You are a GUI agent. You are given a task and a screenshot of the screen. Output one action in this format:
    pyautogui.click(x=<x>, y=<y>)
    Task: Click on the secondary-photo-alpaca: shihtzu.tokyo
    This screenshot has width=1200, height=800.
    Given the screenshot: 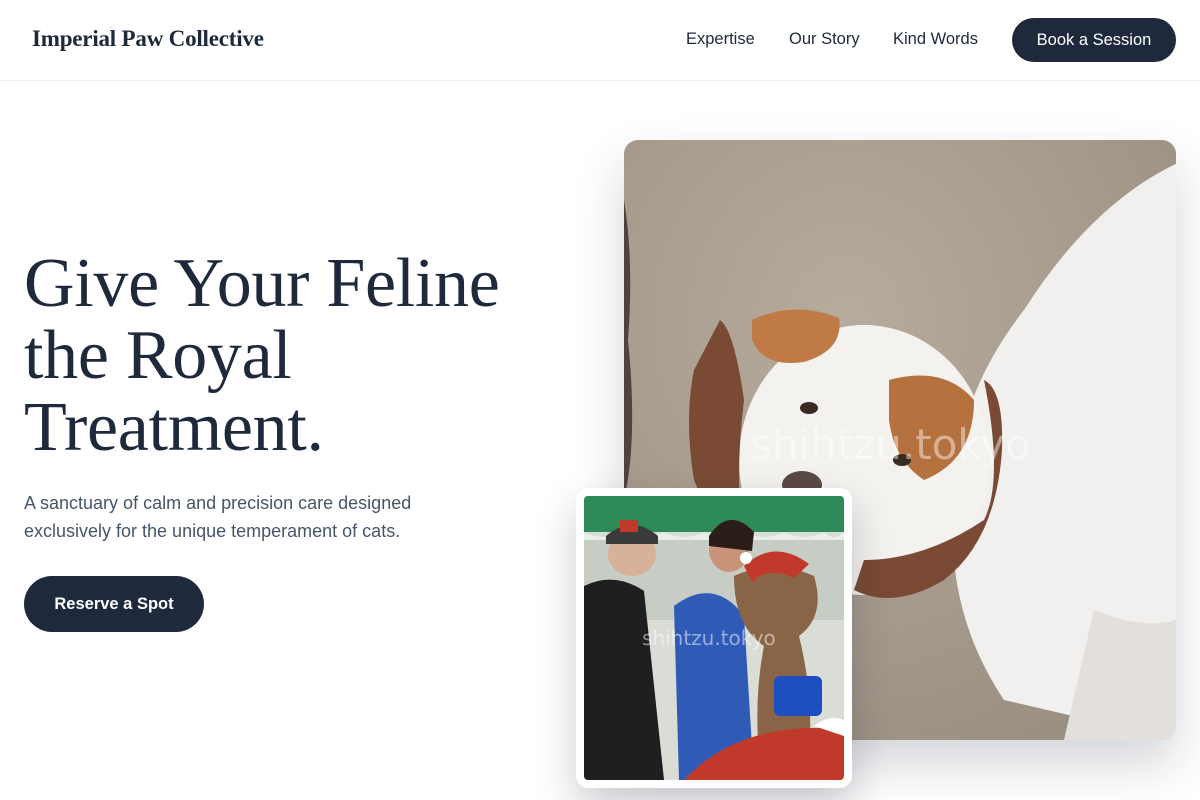 What is the action you would take?
    pyautogui.click(x=714, y=638)
    